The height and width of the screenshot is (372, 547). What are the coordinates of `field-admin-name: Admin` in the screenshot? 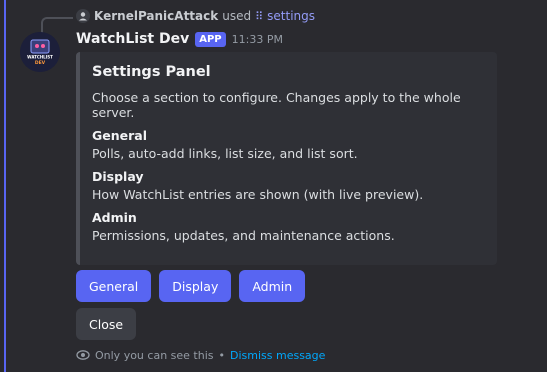 It's located at (114, 217).